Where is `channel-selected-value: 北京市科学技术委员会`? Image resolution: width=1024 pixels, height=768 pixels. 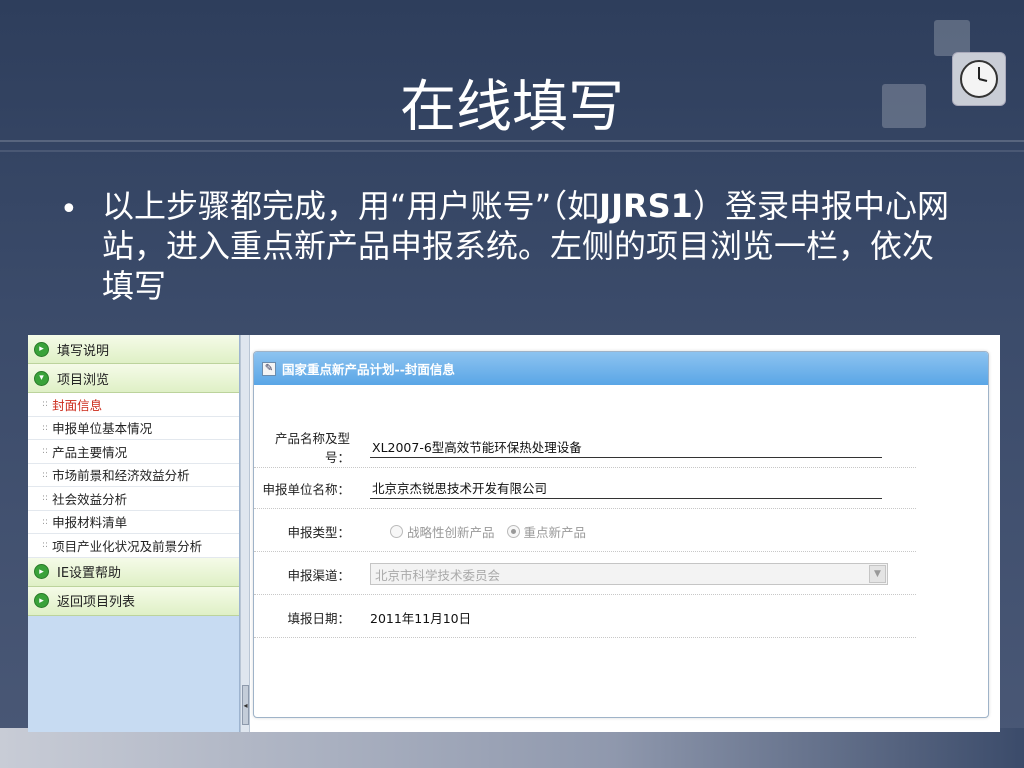
channel-selected-value: 北京市科学技术委员会 is located at coordinates (438, 575).